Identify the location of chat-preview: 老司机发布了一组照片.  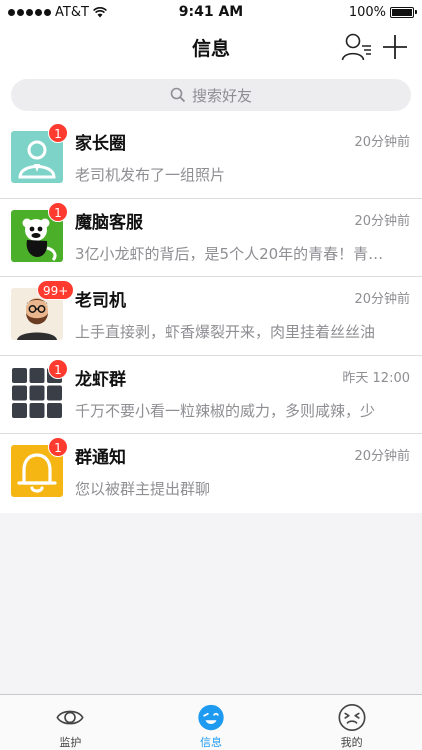
(150, 175).